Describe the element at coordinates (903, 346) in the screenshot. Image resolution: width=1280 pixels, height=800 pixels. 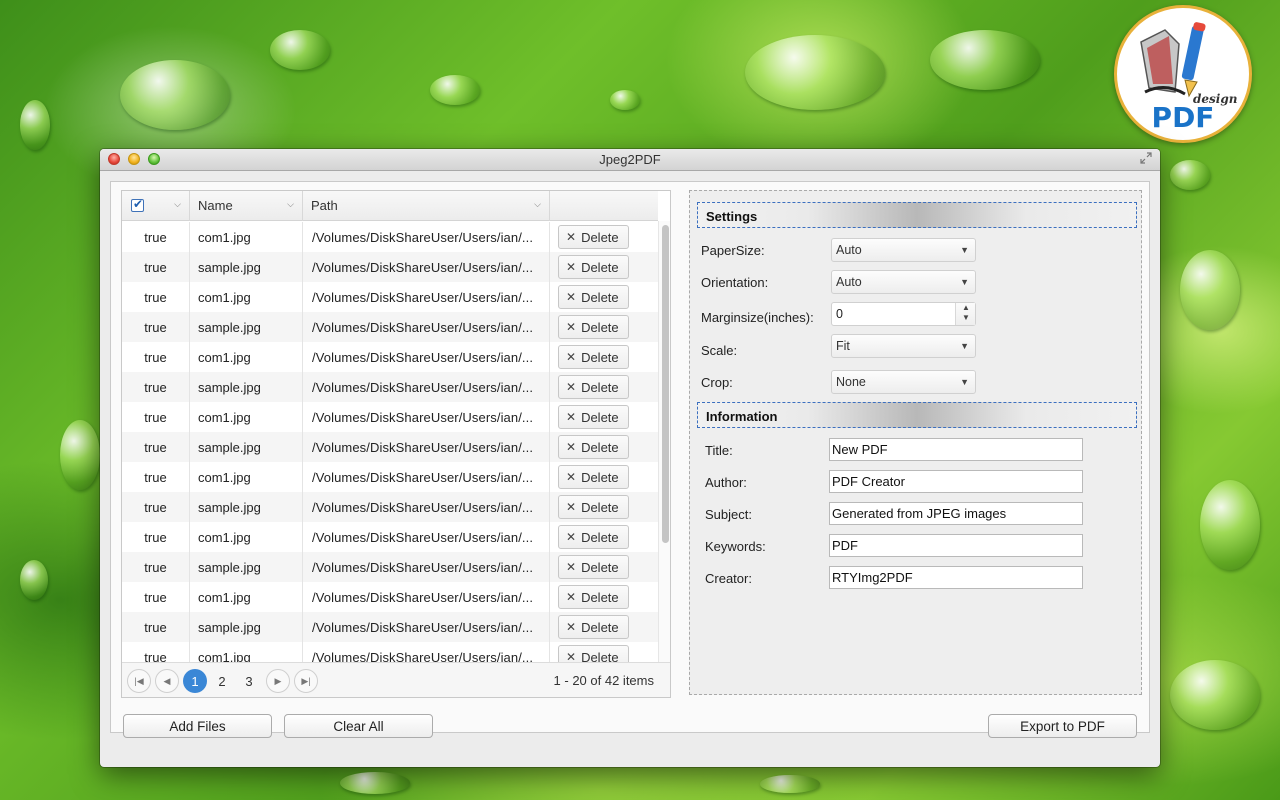
I see `scale-select: Fit ▼` at that location.